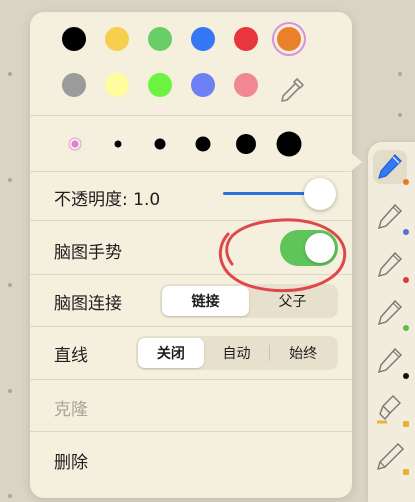 The height and width of the screenshot is (502, 415). What do you see at coordinates (74, 85) in the screenshot?
I see `color-swatch-gray` at bounding box center [74, 85].